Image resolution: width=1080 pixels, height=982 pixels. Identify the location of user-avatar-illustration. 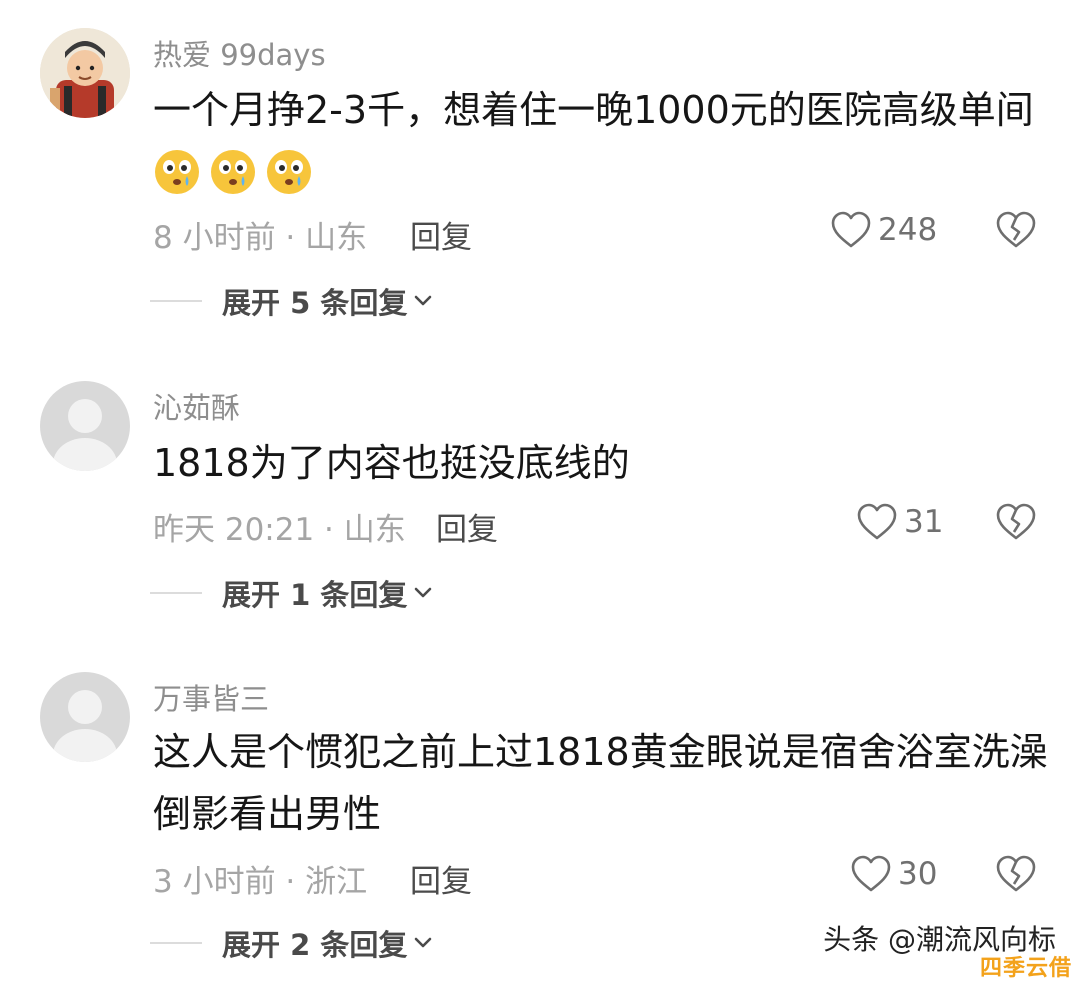
(85, 73).